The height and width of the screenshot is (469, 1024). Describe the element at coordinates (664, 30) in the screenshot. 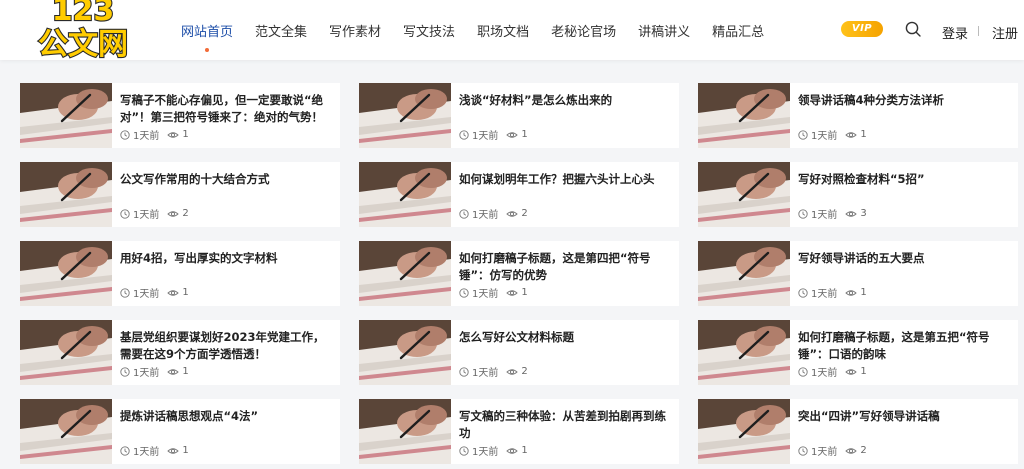

I see `nav-item-6: 讲稿讲义` at that location.